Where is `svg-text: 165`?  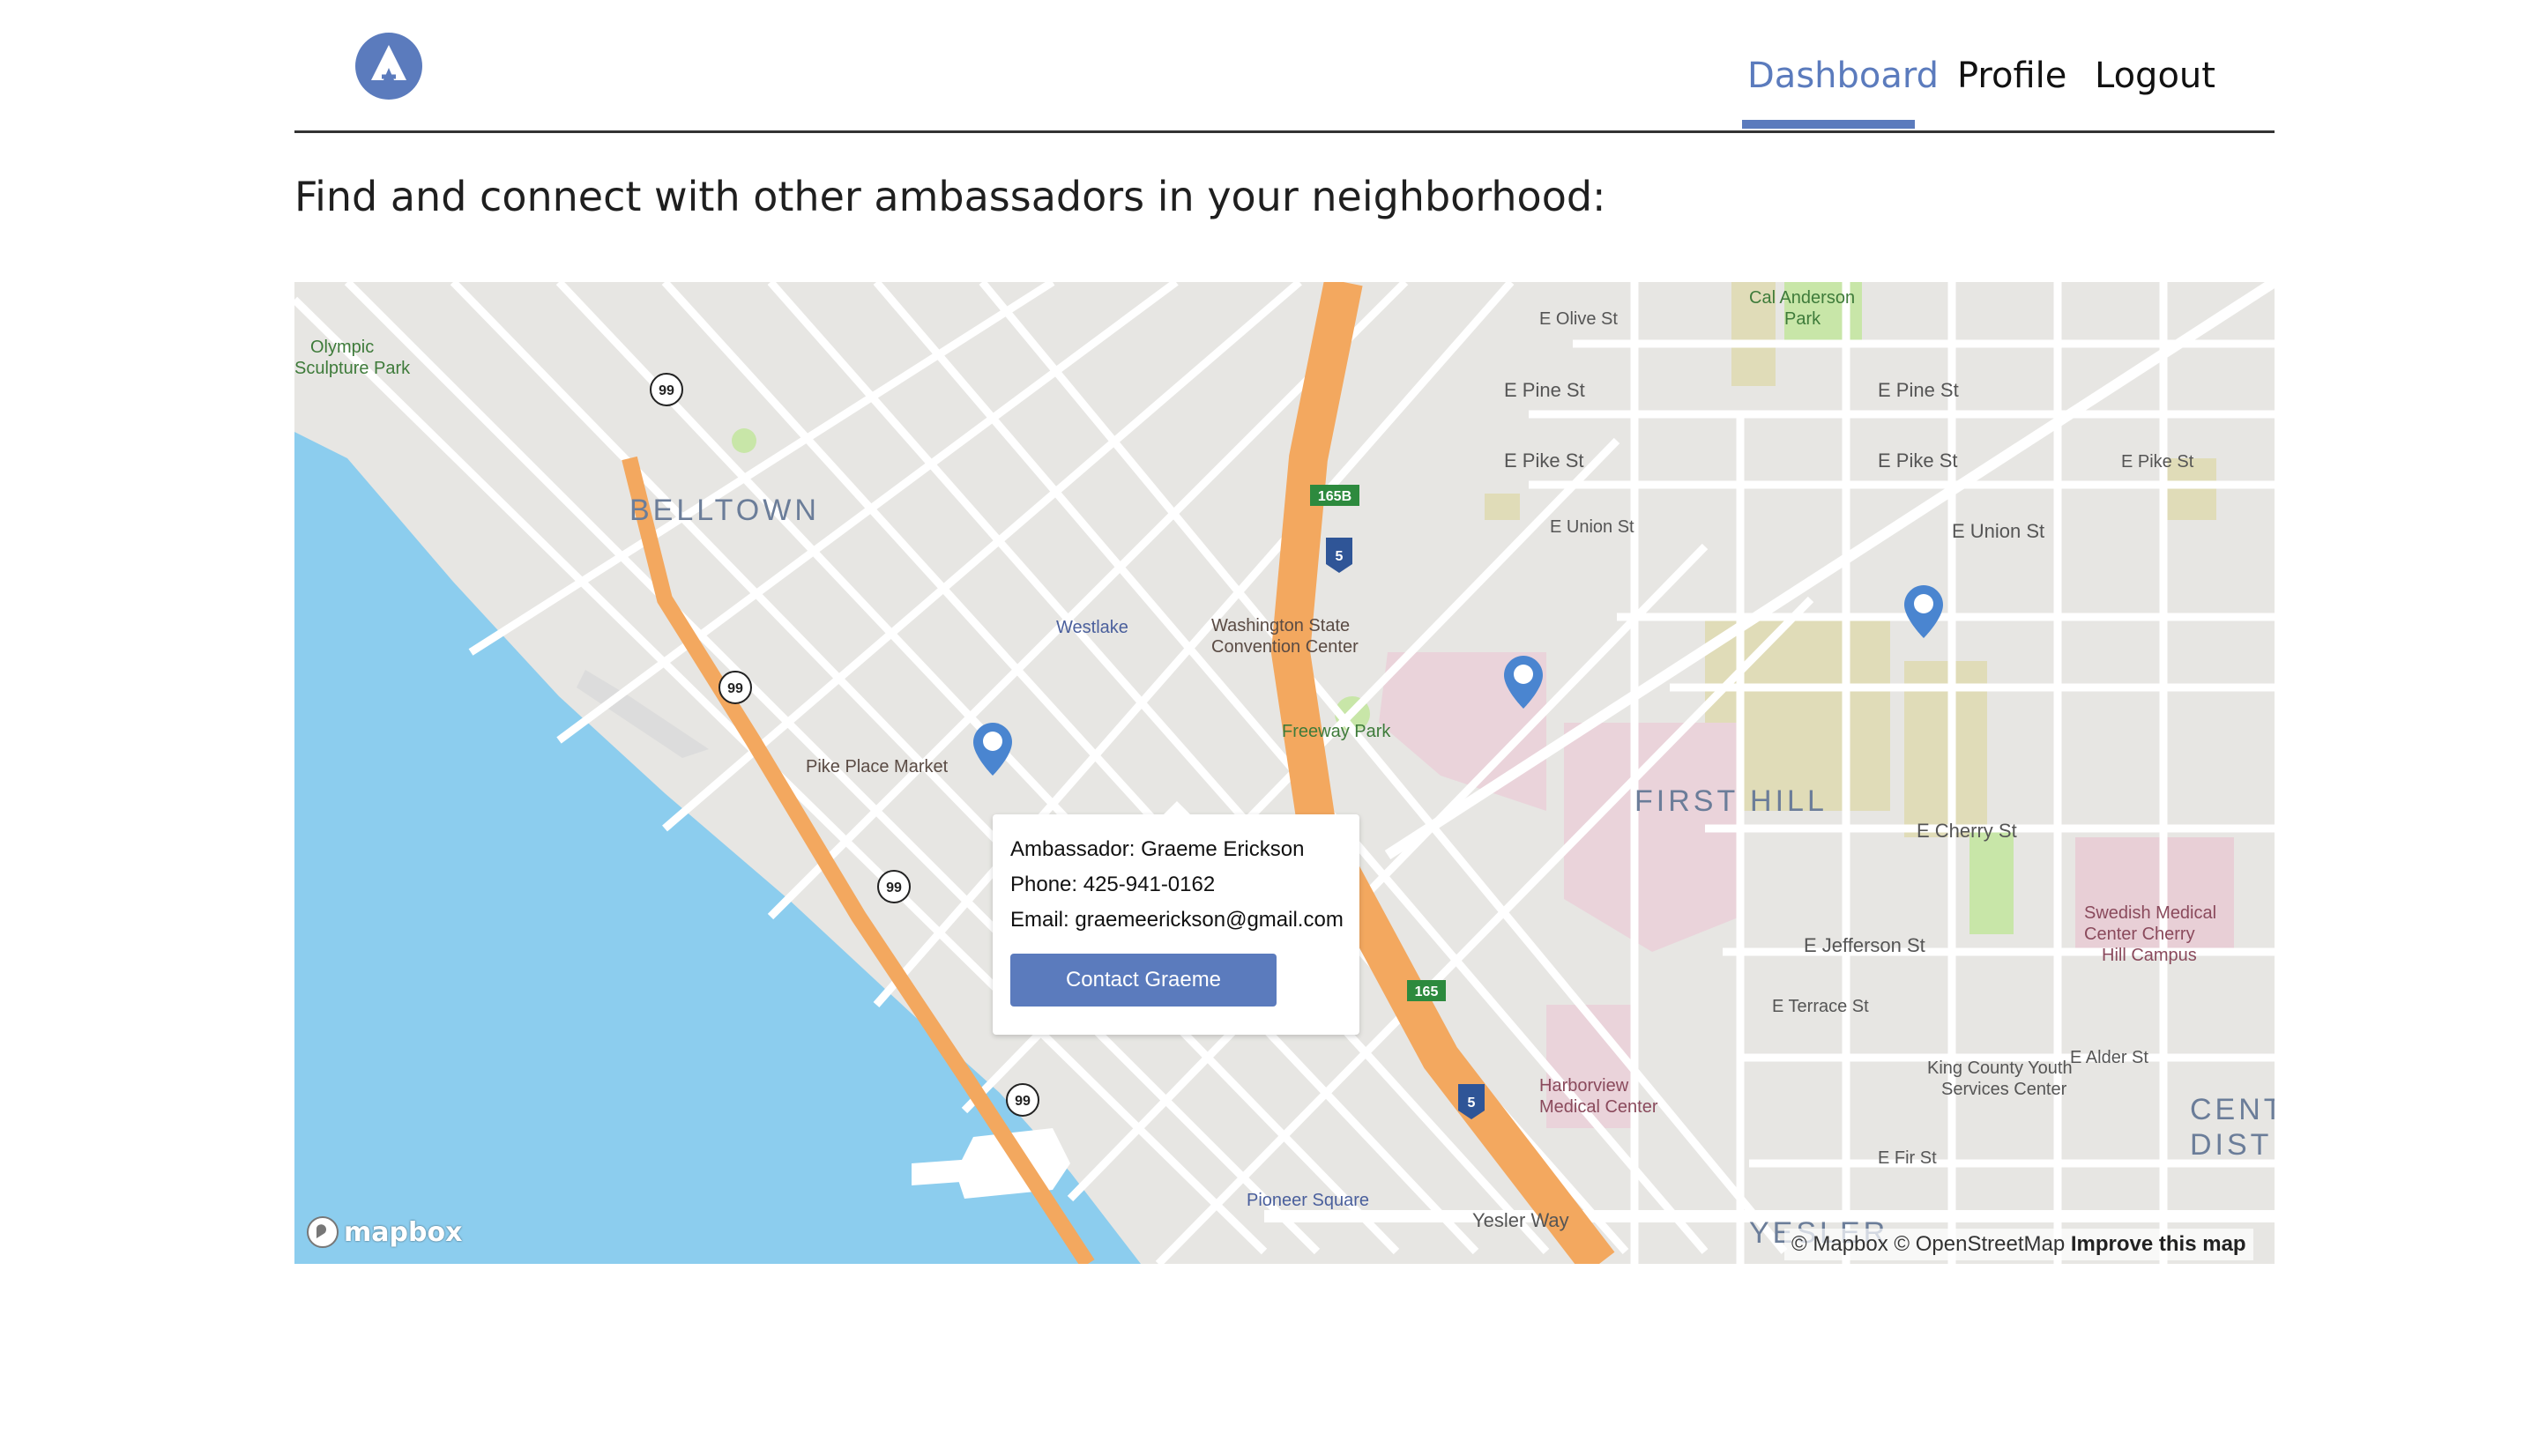
svg-text: 165 is located at coordinates (1427, 991).